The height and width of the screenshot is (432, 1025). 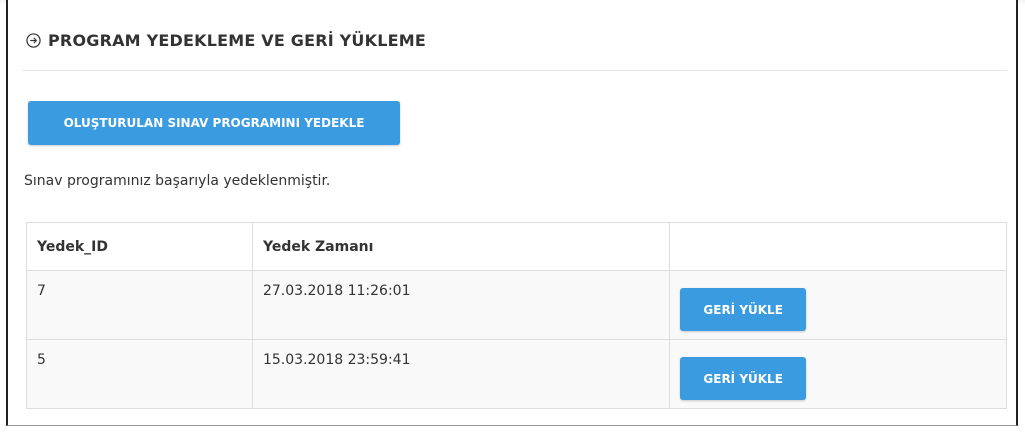 I want to click on column-header-backup-id: Yedek_ID, so click(x=139, y=246).